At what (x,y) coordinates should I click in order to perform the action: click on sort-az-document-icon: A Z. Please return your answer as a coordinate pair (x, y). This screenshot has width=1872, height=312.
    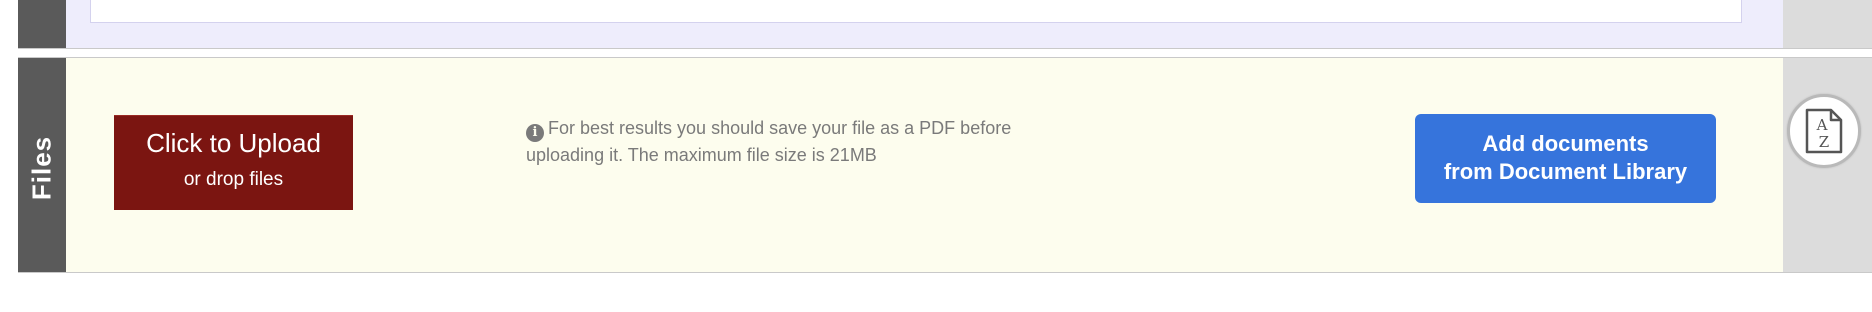
    Looking at the image, I should click on (1824, 131).